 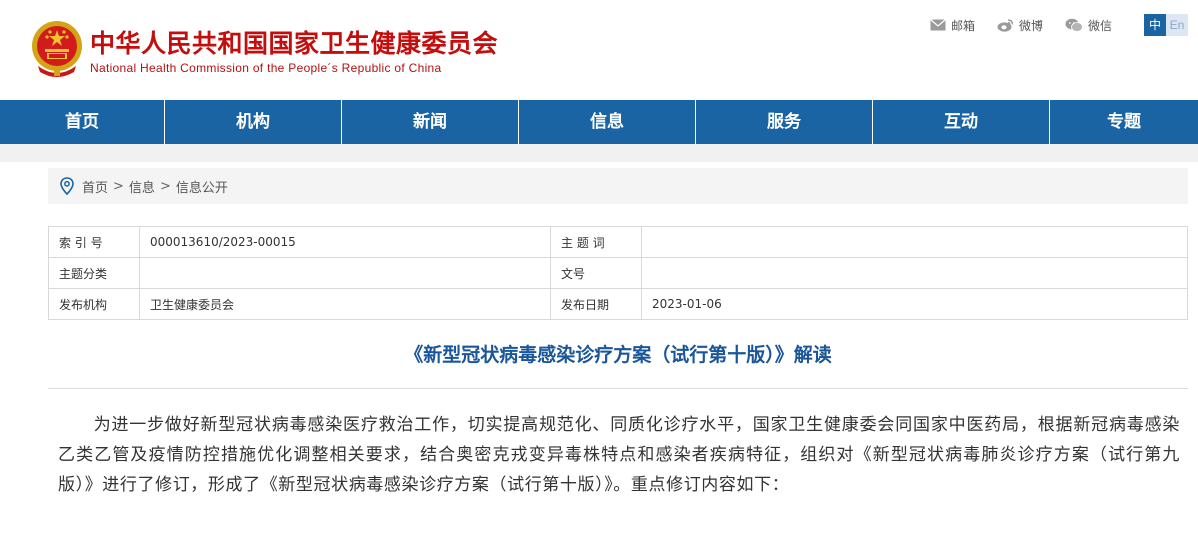 I want to click on top-links: 邮箱 微博 微信 中 En, so click(x=1064, y=25).